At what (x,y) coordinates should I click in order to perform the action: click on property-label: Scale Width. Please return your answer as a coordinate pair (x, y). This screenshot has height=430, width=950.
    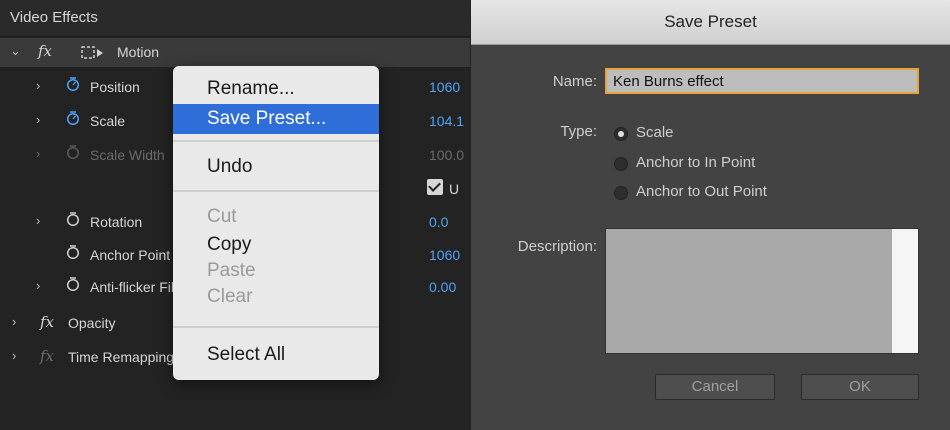
    Looking at the image, I should click on (127, 155).